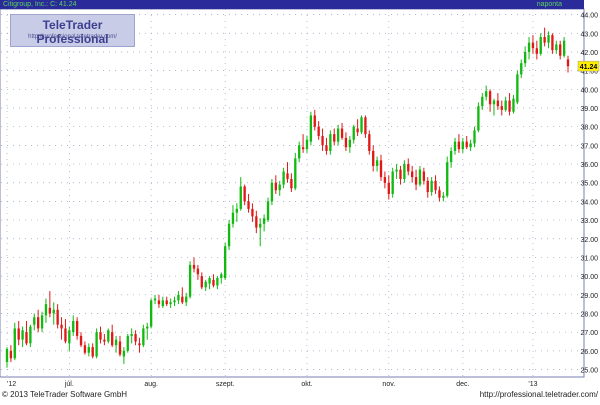 This screenshot has height=405, width=600. I want to click on y-tick-label: 37.00, so click(589, 146).